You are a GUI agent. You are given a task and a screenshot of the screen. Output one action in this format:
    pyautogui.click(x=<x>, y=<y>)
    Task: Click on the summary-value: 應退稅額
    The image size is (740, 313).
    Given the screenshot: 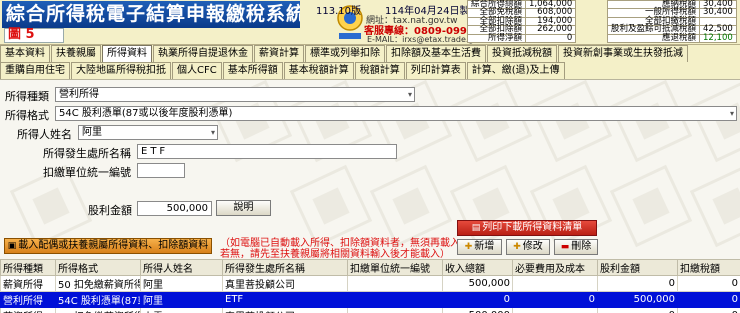 What is the action you would take?
    pyautogui.click(x=653, y=38)
    